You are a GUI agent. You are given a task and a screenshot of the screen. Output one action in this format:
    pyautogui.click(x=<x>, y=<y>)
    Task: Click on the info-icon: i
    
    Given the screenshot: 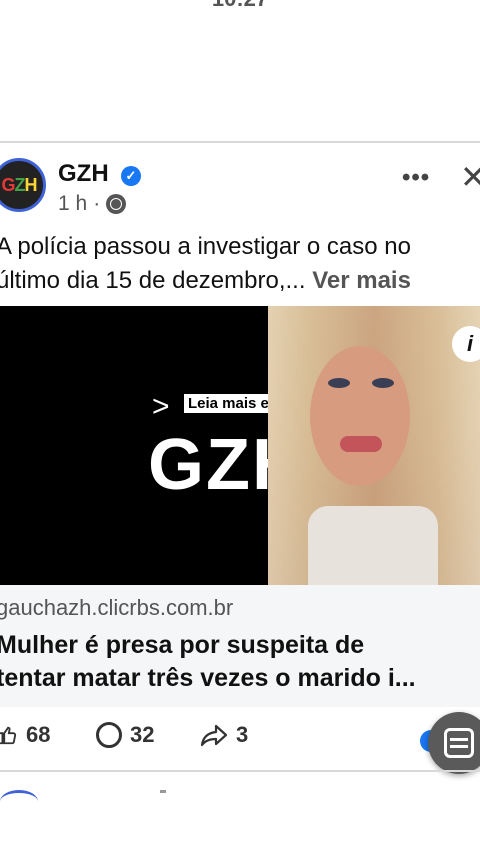 What is the action you would take?
    pyautogui.click(x=466, y=344)
    